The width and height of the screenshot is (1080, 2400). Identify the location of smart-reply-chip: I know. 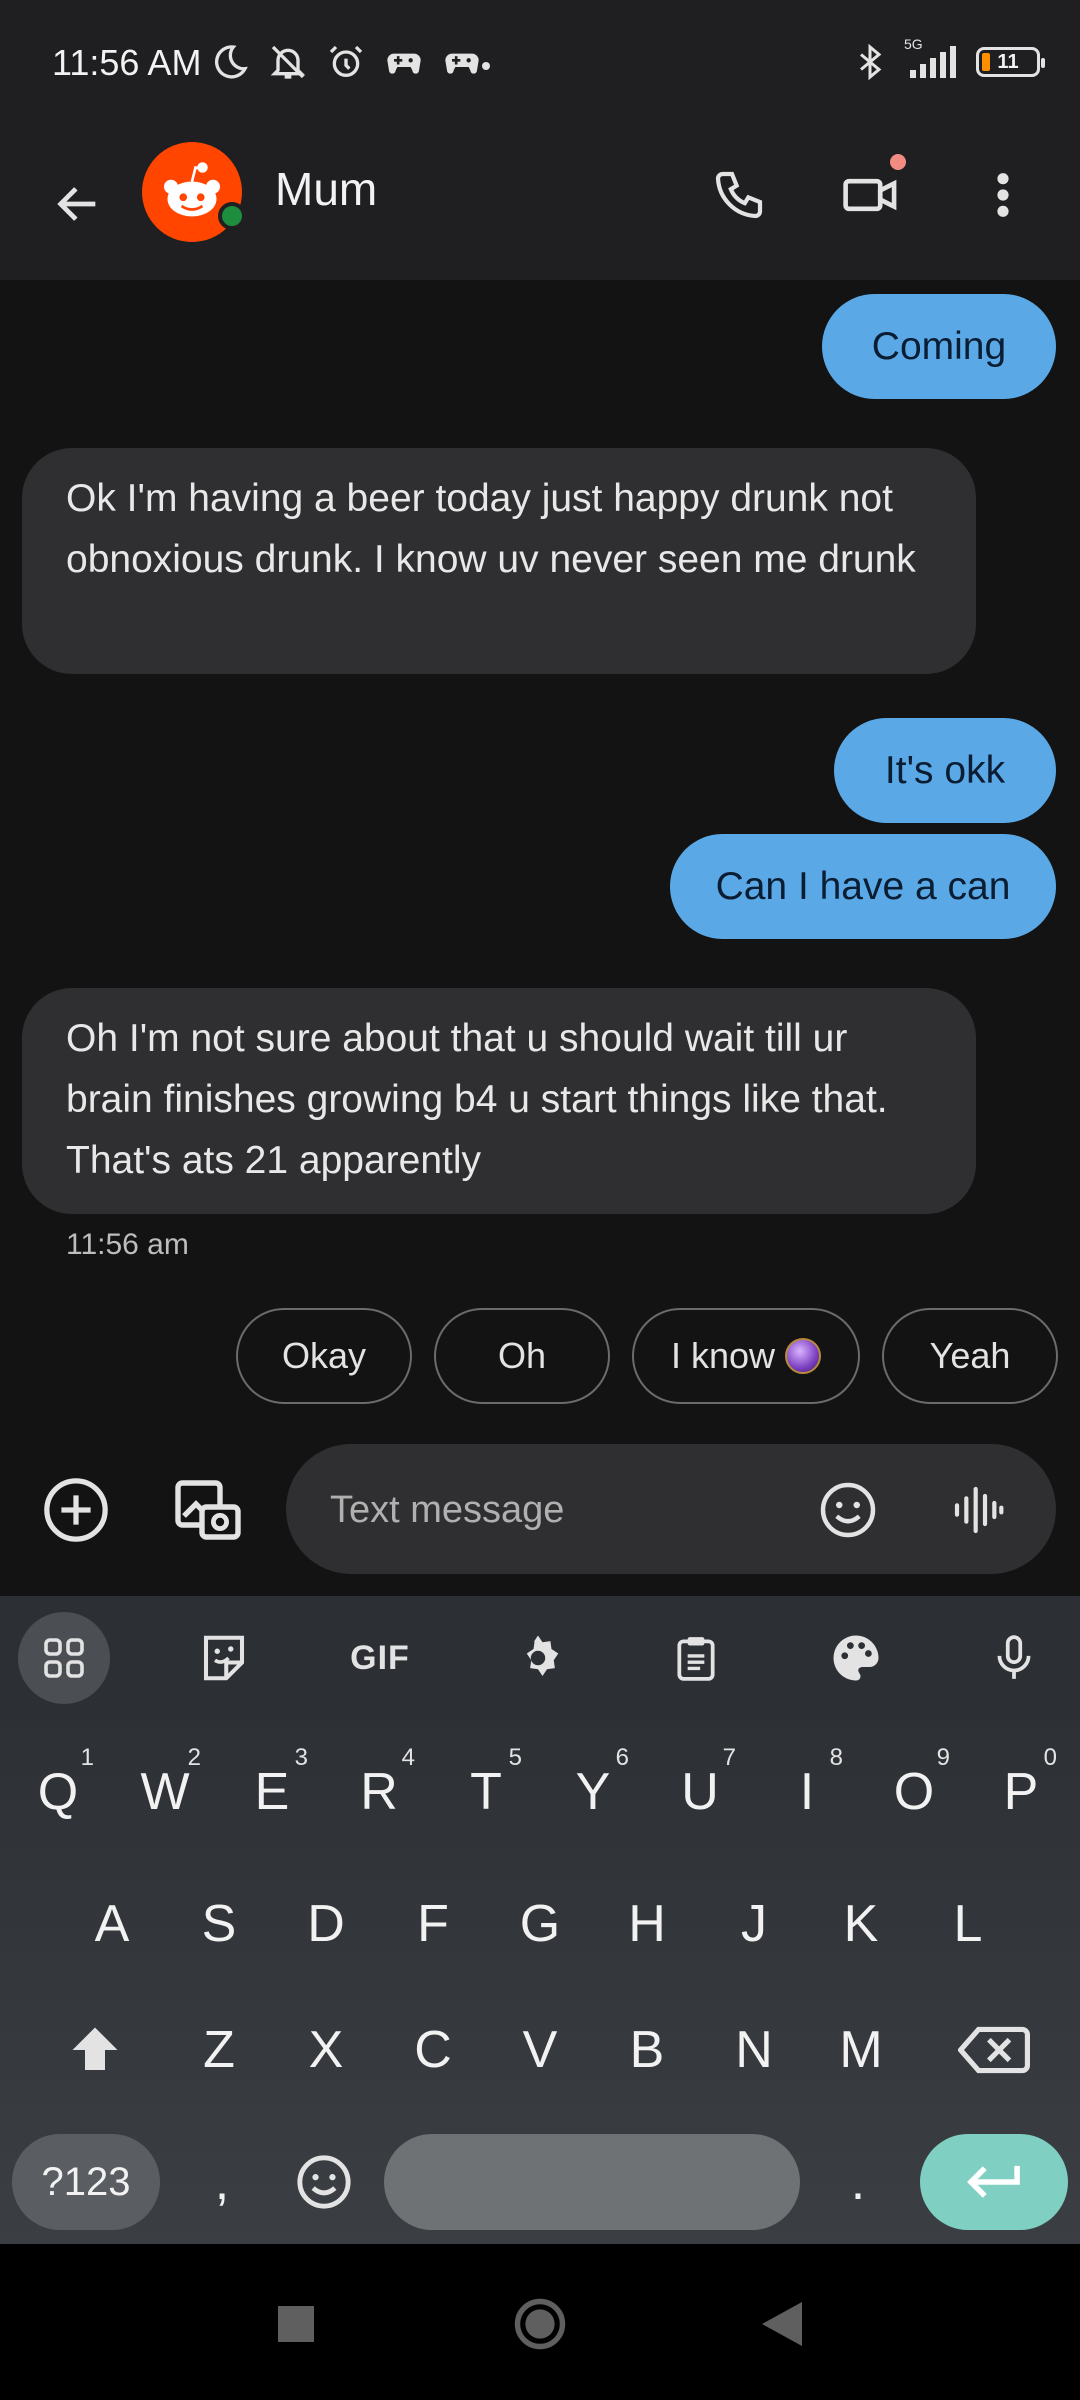
(746, 1356).